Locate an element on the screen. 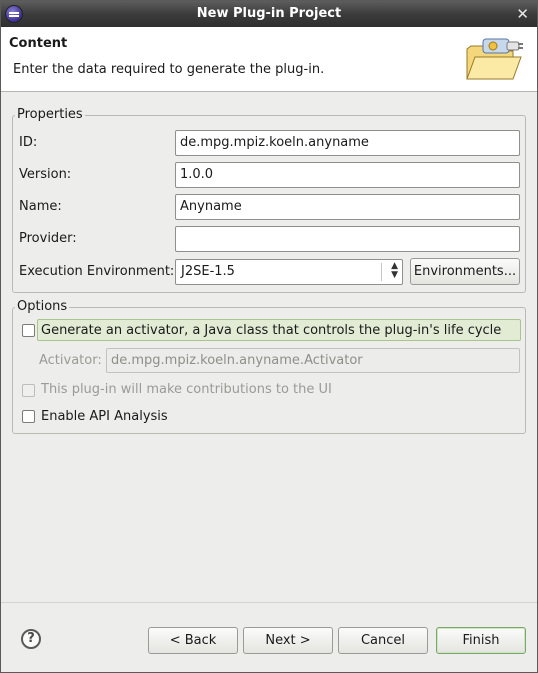 The image size is (538, 673). next-button: Next > is located at coordinates (288, 640).